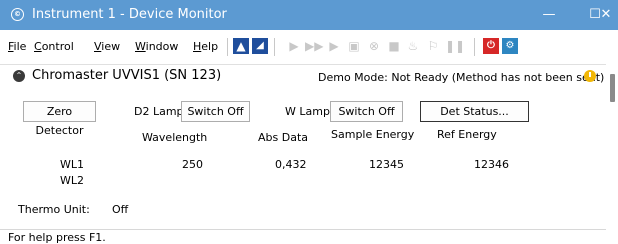 This screenshot has height=244, width=618. What do you see at coordinates (373, 134) in the screenshot?
I see `header-sample-energy: Sample Energy` at bounding box center [373, 134].